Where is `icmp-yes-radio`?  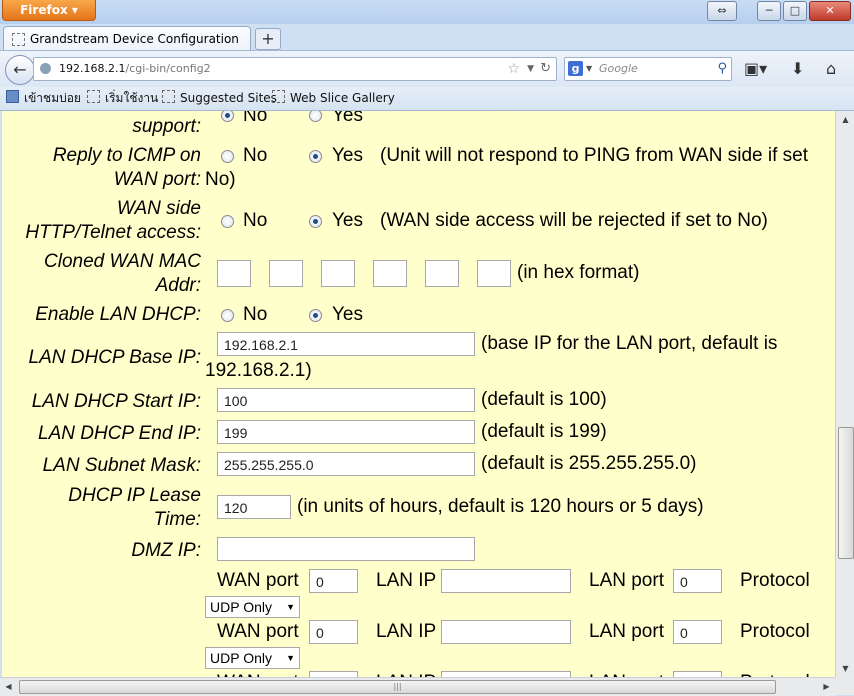
icmp-yes-radio is located at coordinates (315, 156).